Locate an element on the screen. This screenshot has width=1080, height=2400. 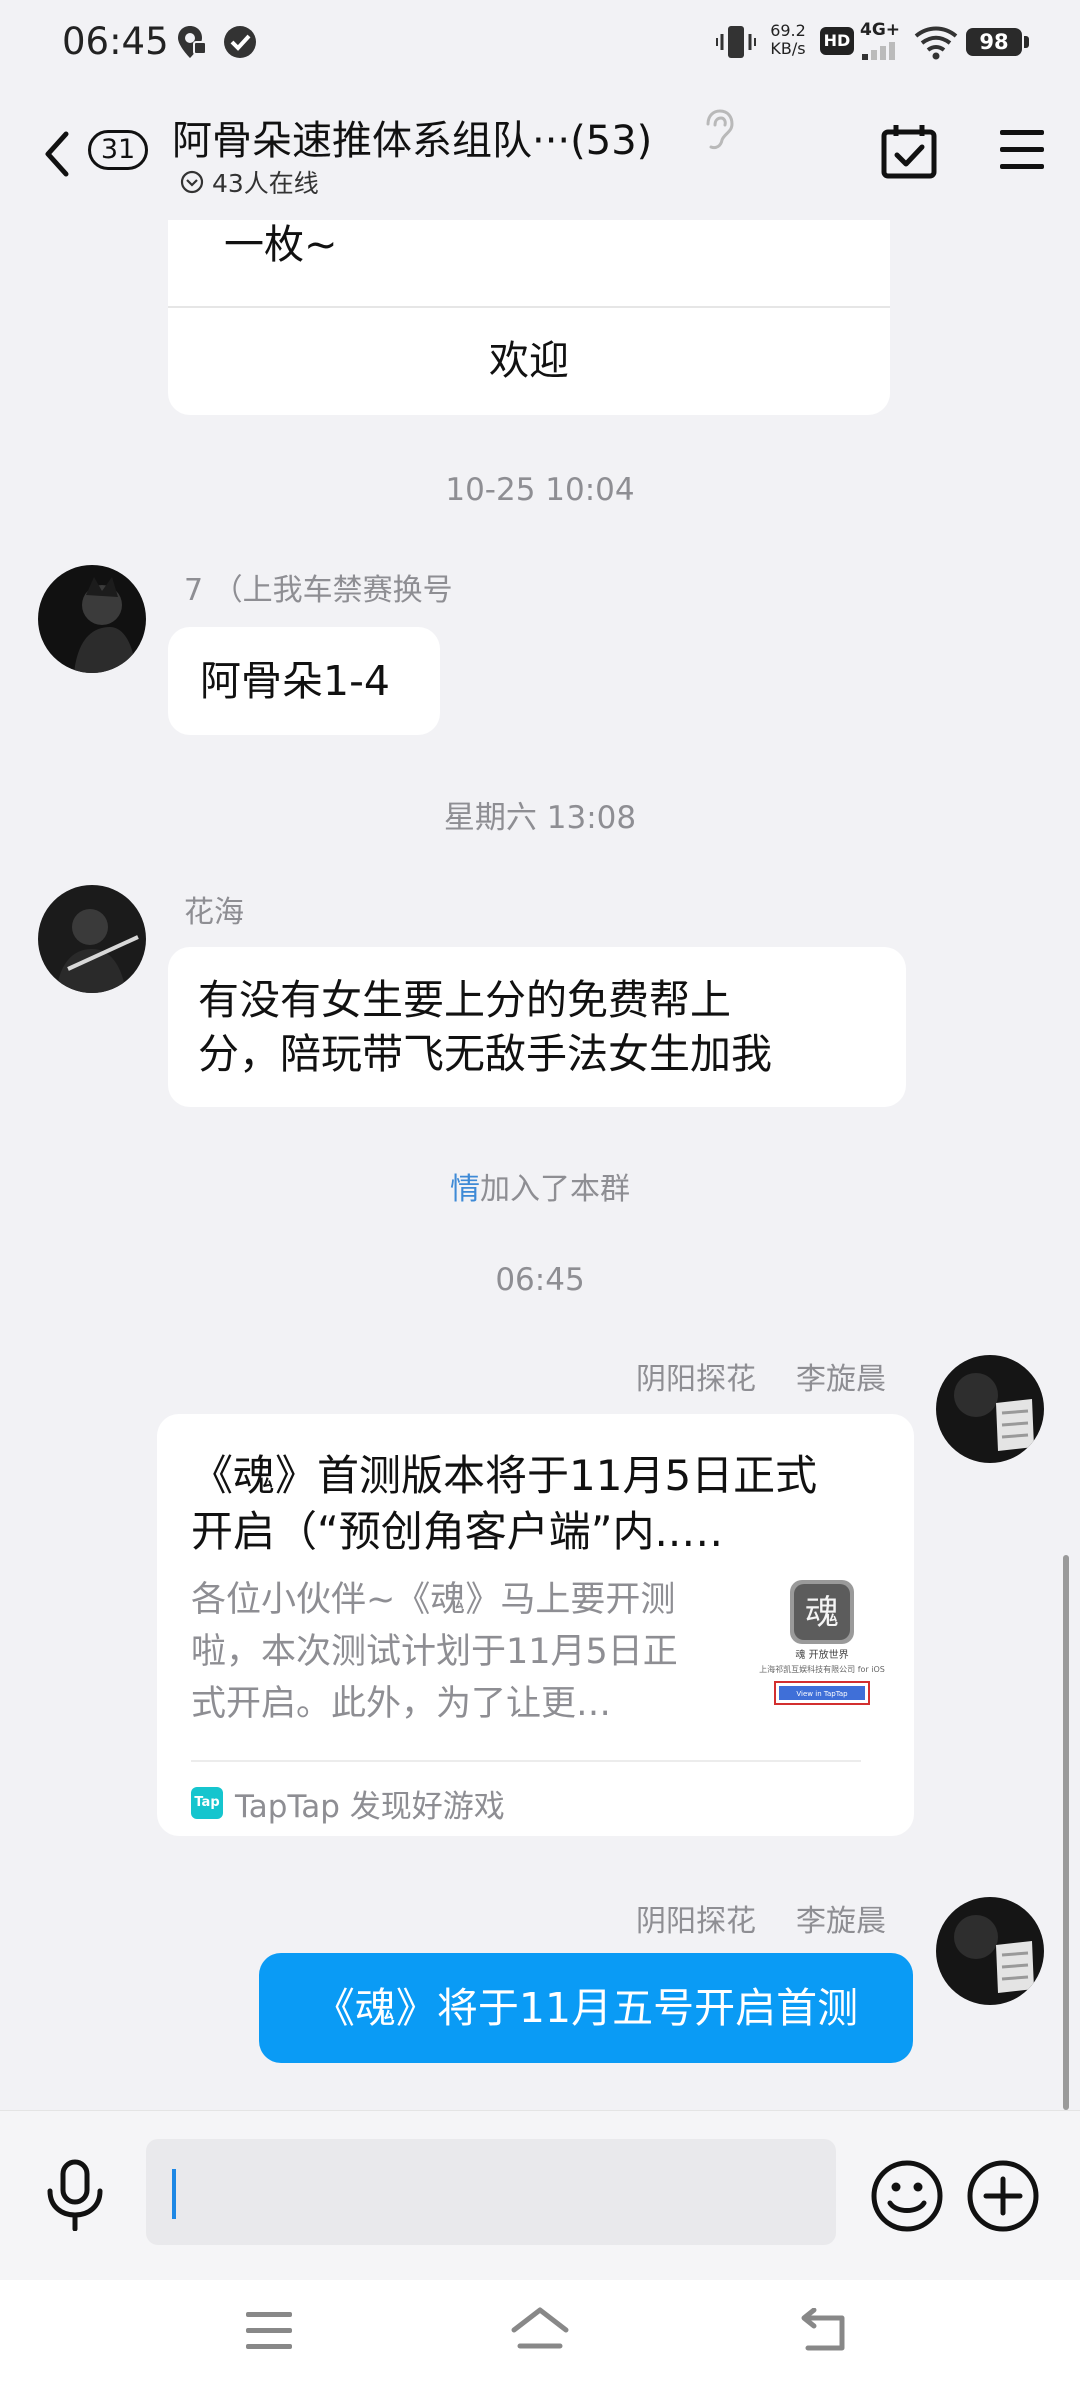
message-bubble: 有没有女生要上分的免费帮上 分，陪玩带飞无敌手法女生加我 is located at coordinates (537, 1027).